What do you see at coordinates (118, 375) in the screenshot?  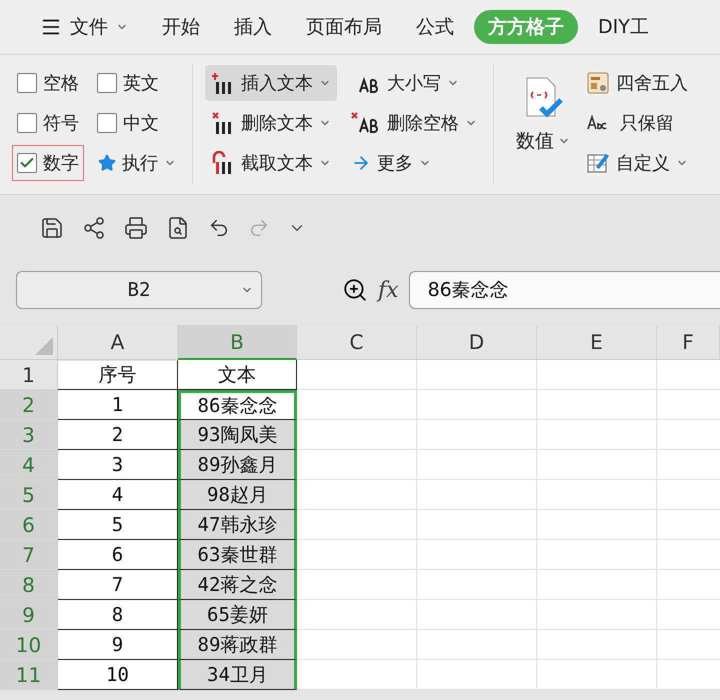 I see `table-cell: 序号` at bounding box center [118, 375].